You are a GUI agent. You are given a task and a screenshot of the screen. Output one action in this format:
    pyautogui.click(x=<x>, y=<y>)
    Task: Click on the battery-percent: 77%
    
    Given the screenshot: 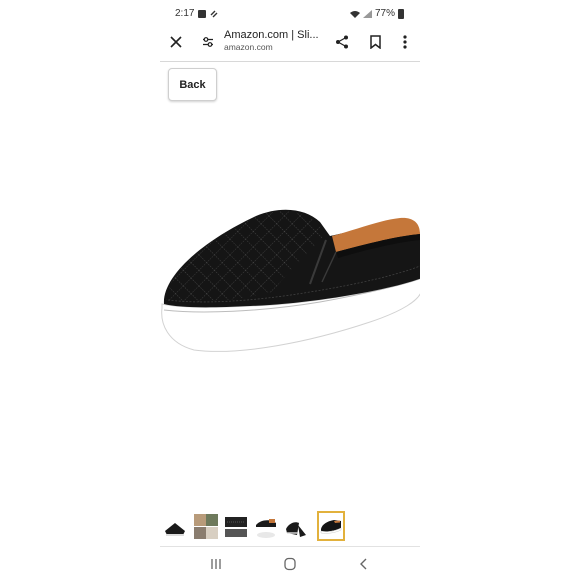 What is the action you would take?
    pyautogui.click(x=384, y=13)
    